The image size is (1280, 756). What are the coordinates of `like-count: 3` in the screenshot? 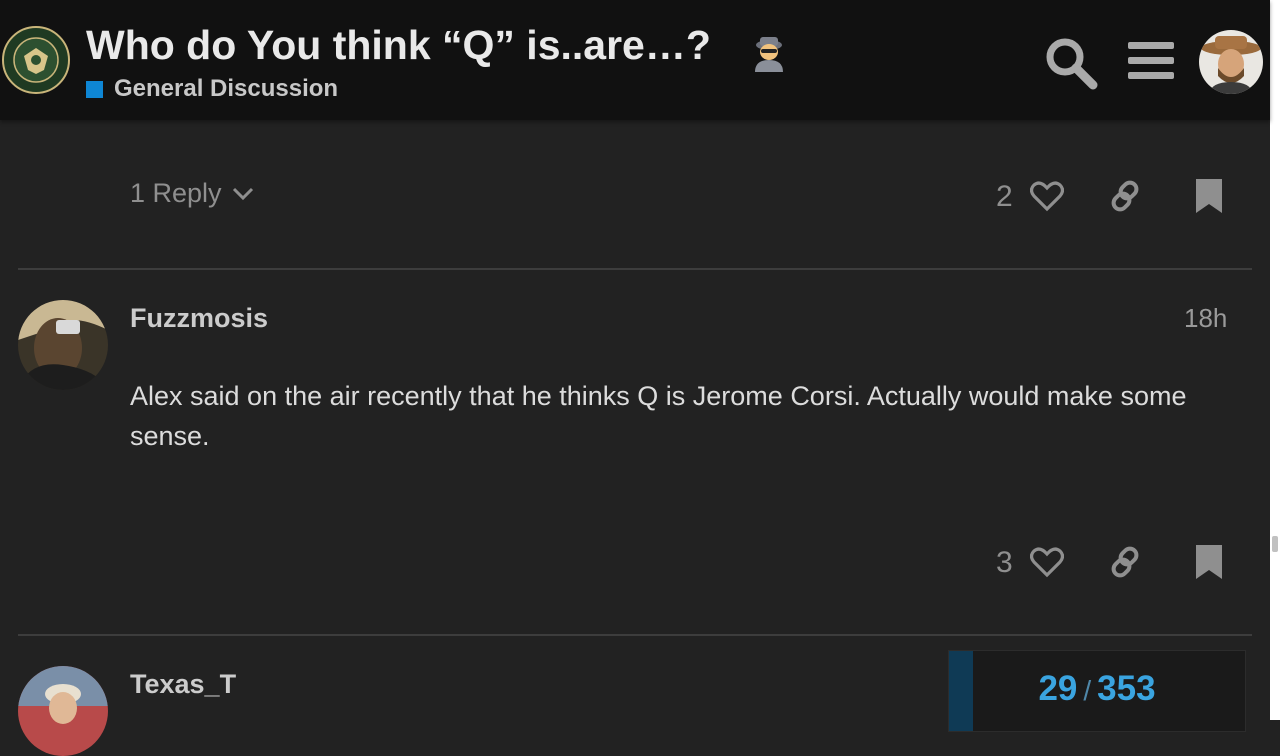 It's located at (1004, 562).